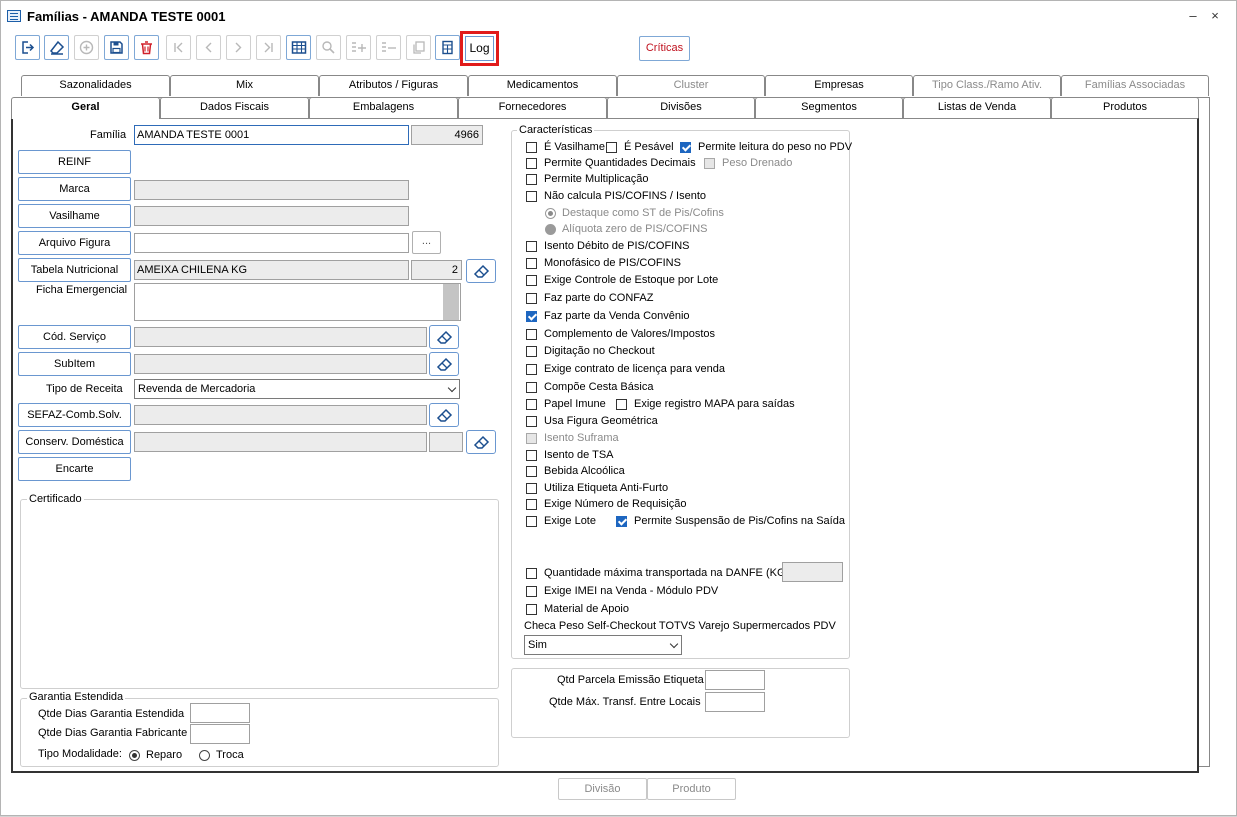 This screenshot has width=1237, height=817. Describe the element at coordinates (1135, 85) in the screenshot. I see `tab-familias-associadas: Famílias Associadas` at that location.